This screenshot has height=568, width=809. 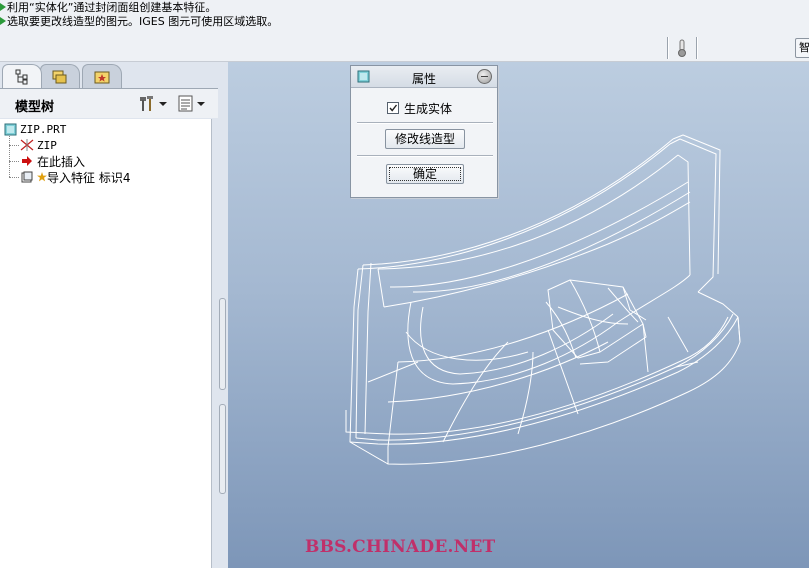 What do you see at coordinates (43, 129) in the screenshot?
I see `tree-item-label: ZIP.PRT` at bounding box center [43, 129].